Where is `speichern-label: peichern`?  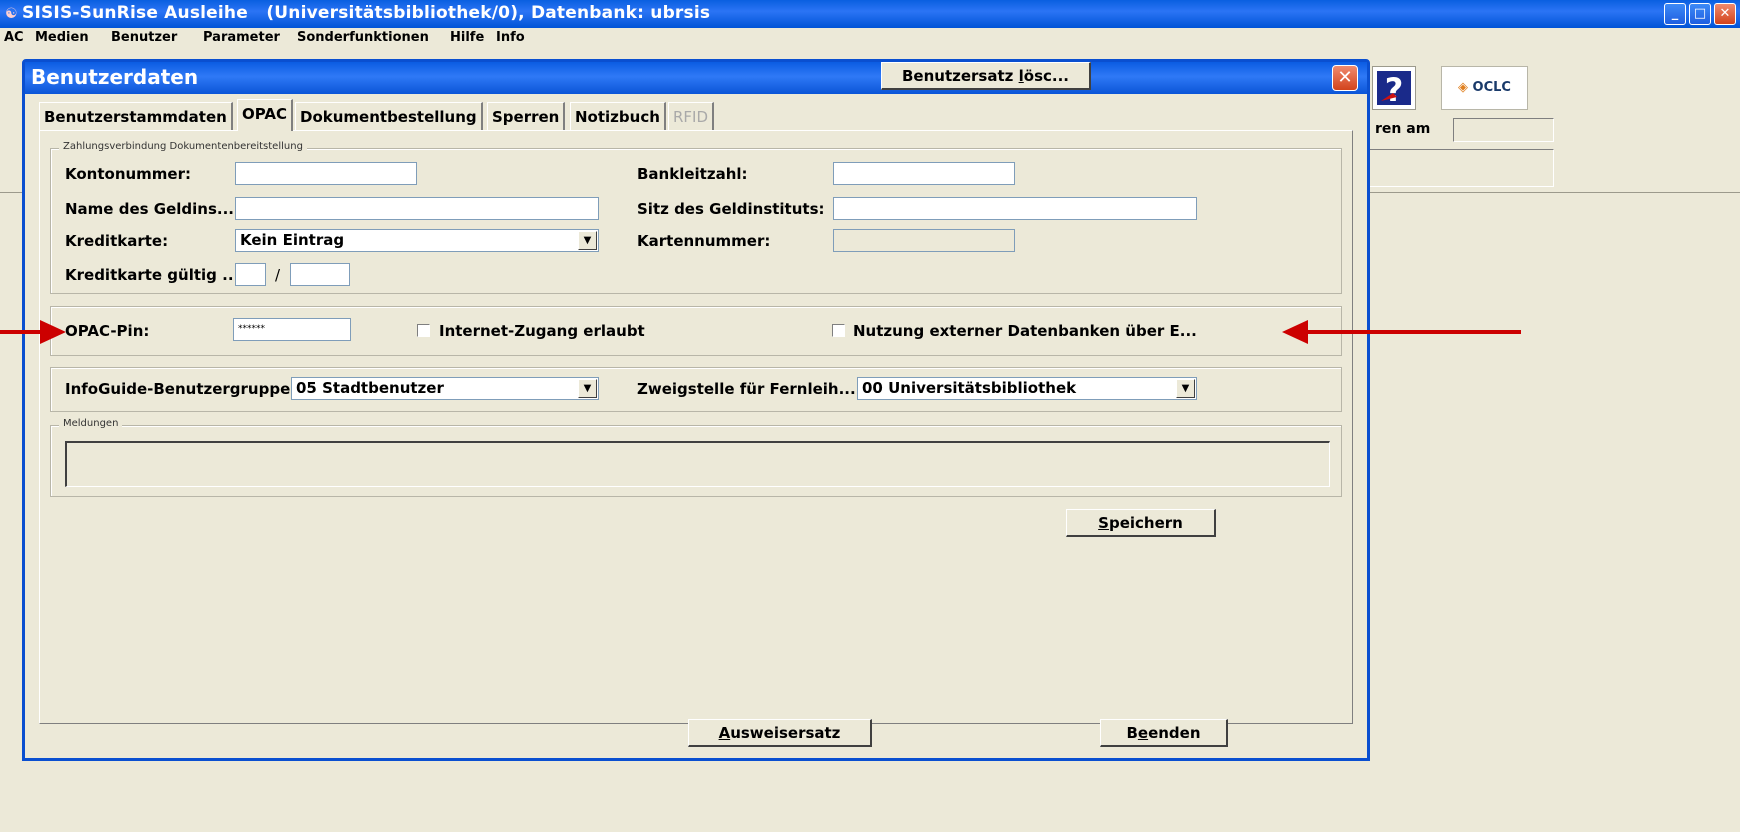 speichern-label: peichern is located at coordinates (1145, 523).